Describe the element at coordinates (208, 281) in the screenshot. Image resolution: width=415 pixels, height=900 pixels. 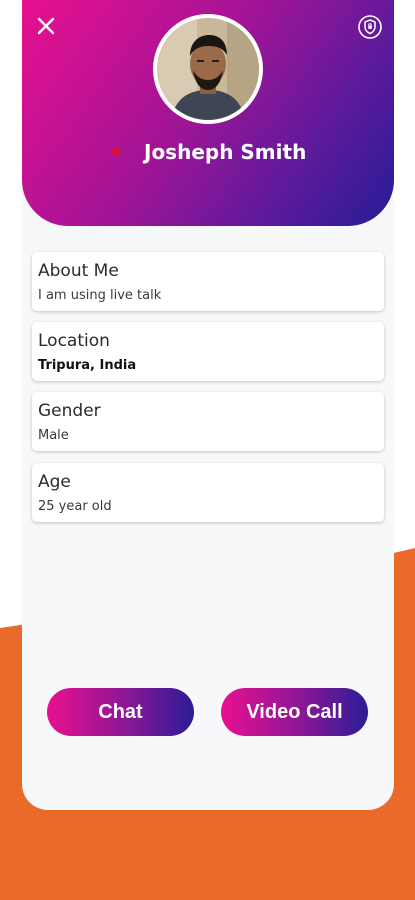
I see `about-me-card: About Me I am using live talk` at that location.